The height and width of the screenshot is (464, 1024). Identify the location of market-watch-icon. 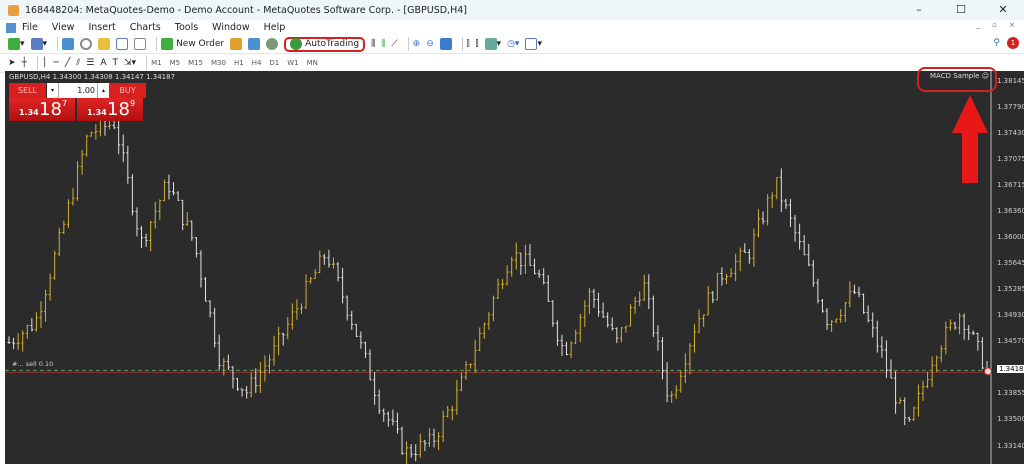
(68, 44).